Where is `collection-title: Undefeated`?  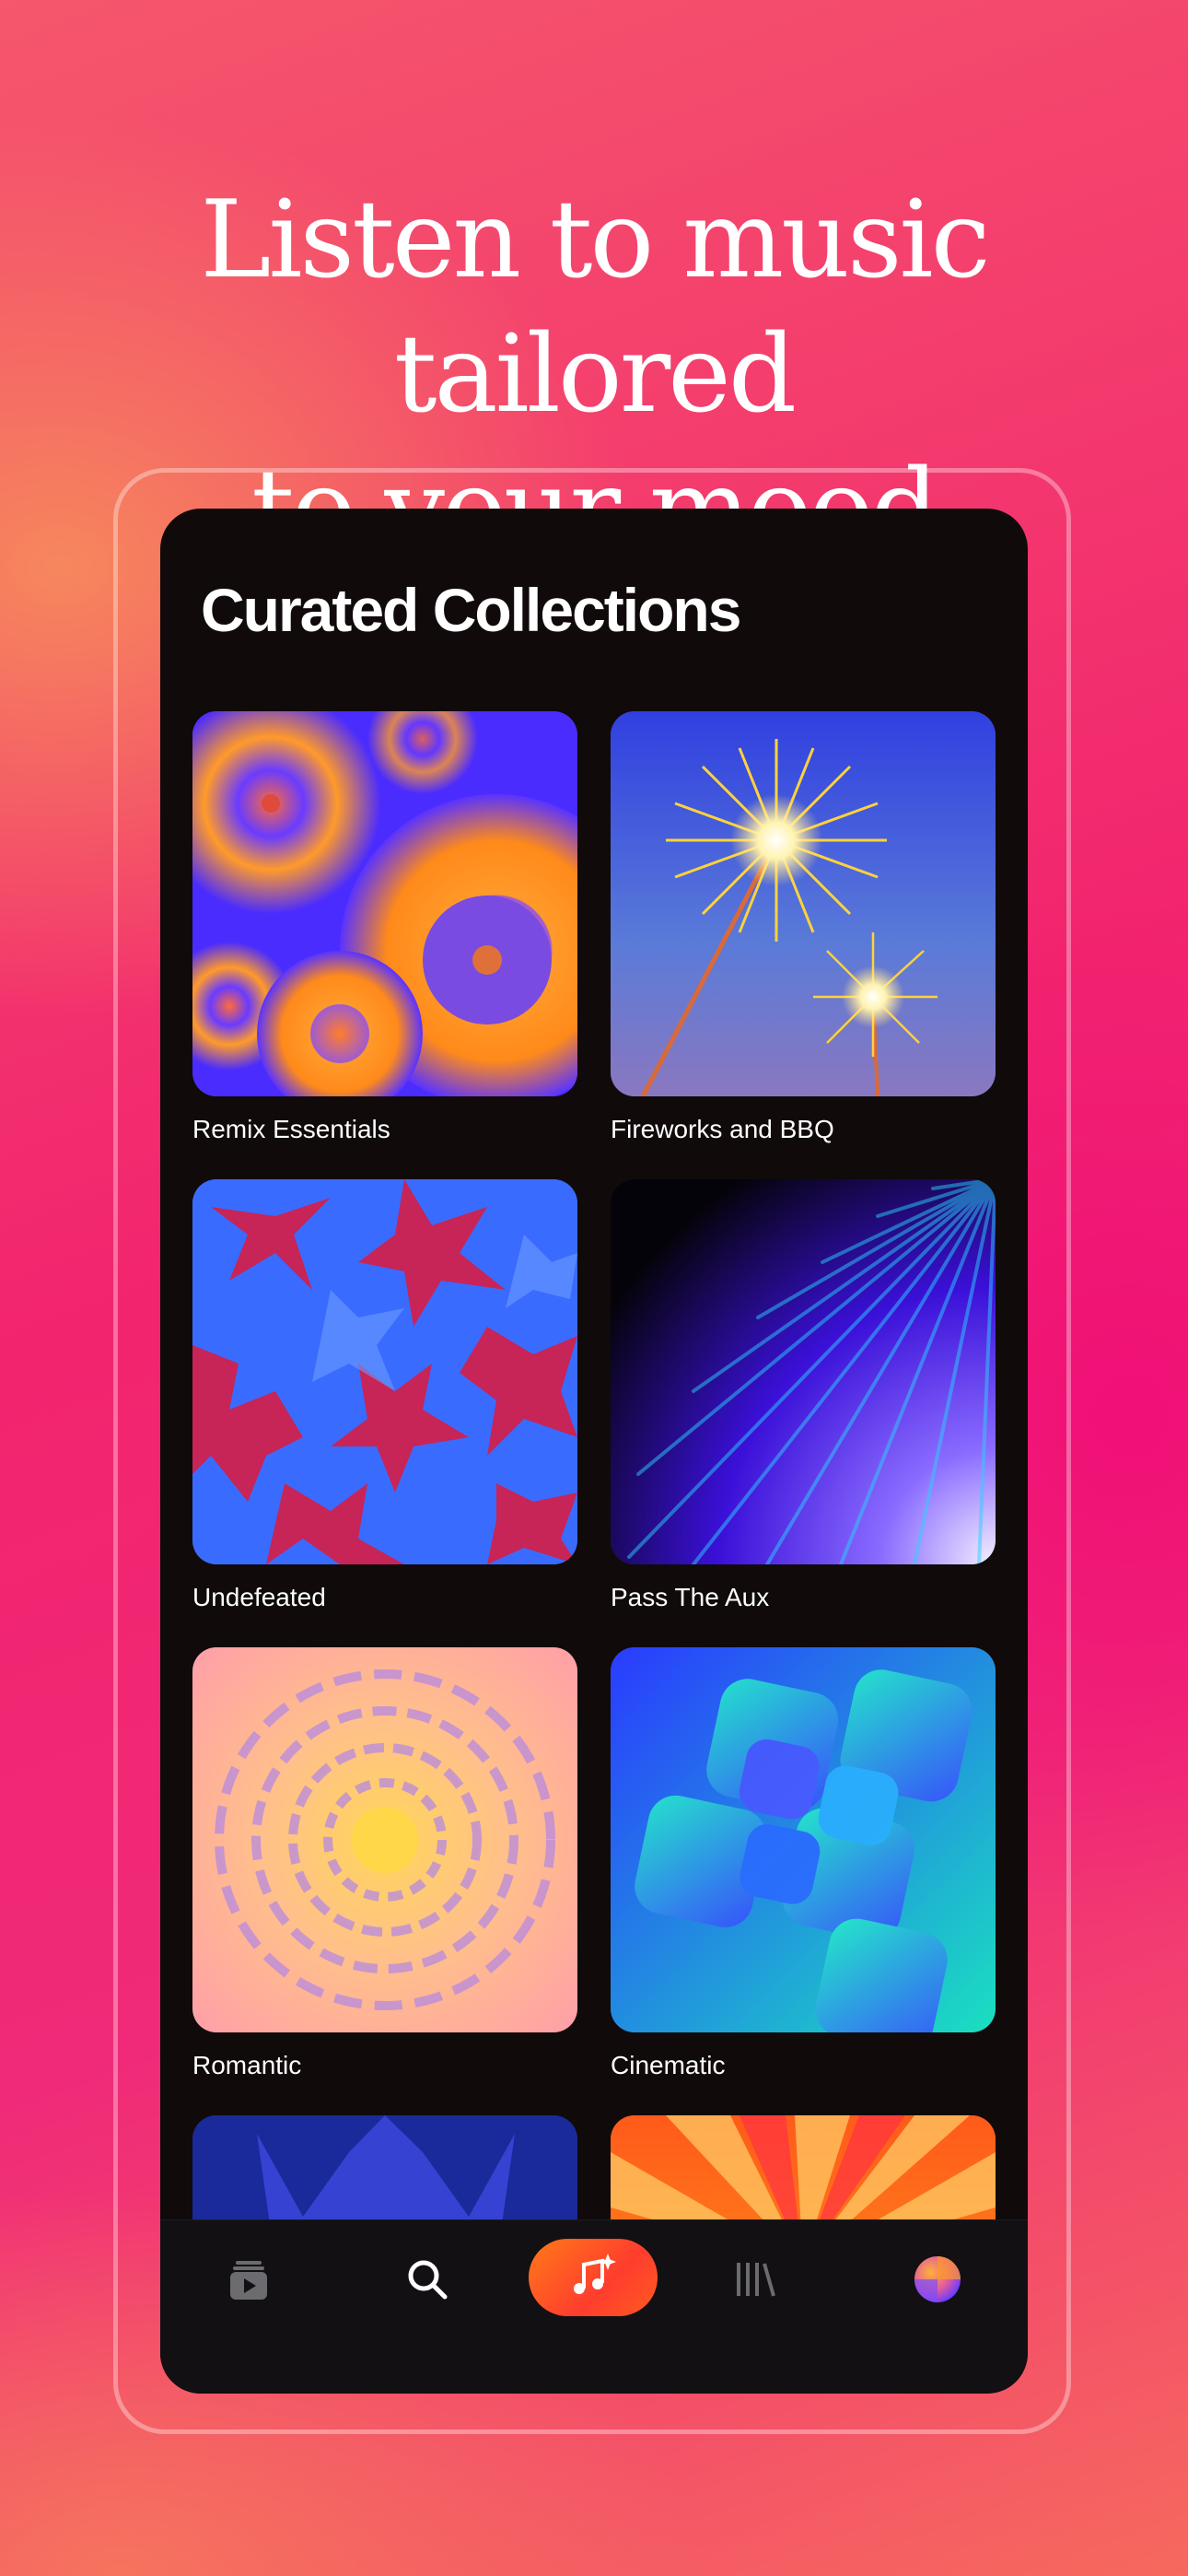 collection-title: Undefeated is located at coordinates (259, 1597).